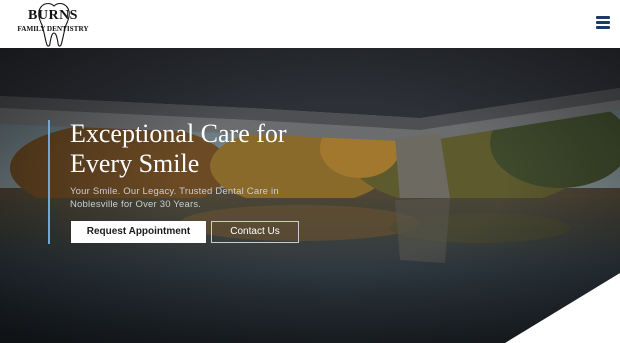 The width and height of the screenshot is (620, 343). What do you see at coordinates (215, 149) in the screenshot?
I see `hero-title: Exceptional Care for Every Smile` at bounding box center [215, 149].